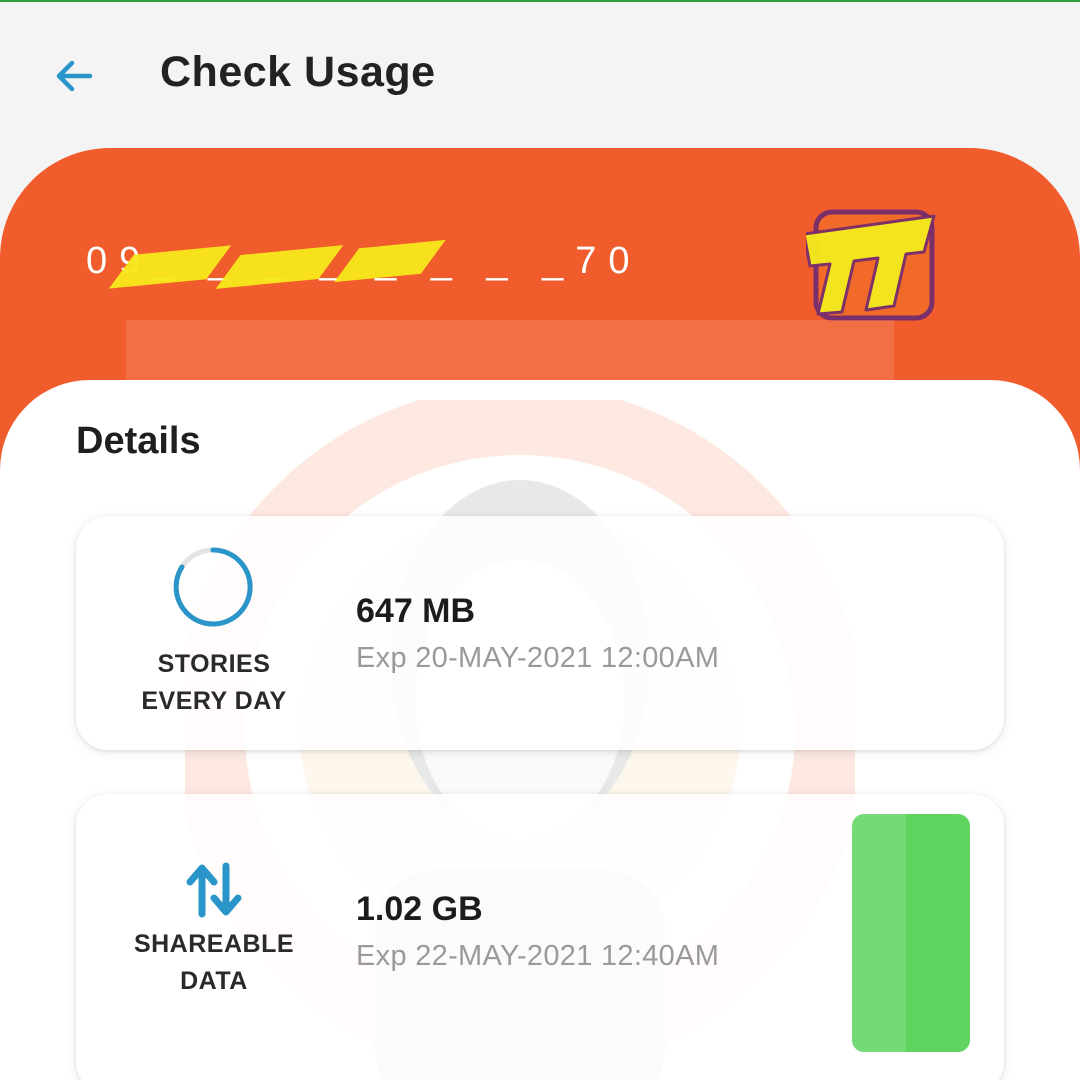 The image size is (1080, 1080). What do you see at coordinates (871, 265) in the screenshot?
I see `tnt-logo` at bounding box center [871, 265].